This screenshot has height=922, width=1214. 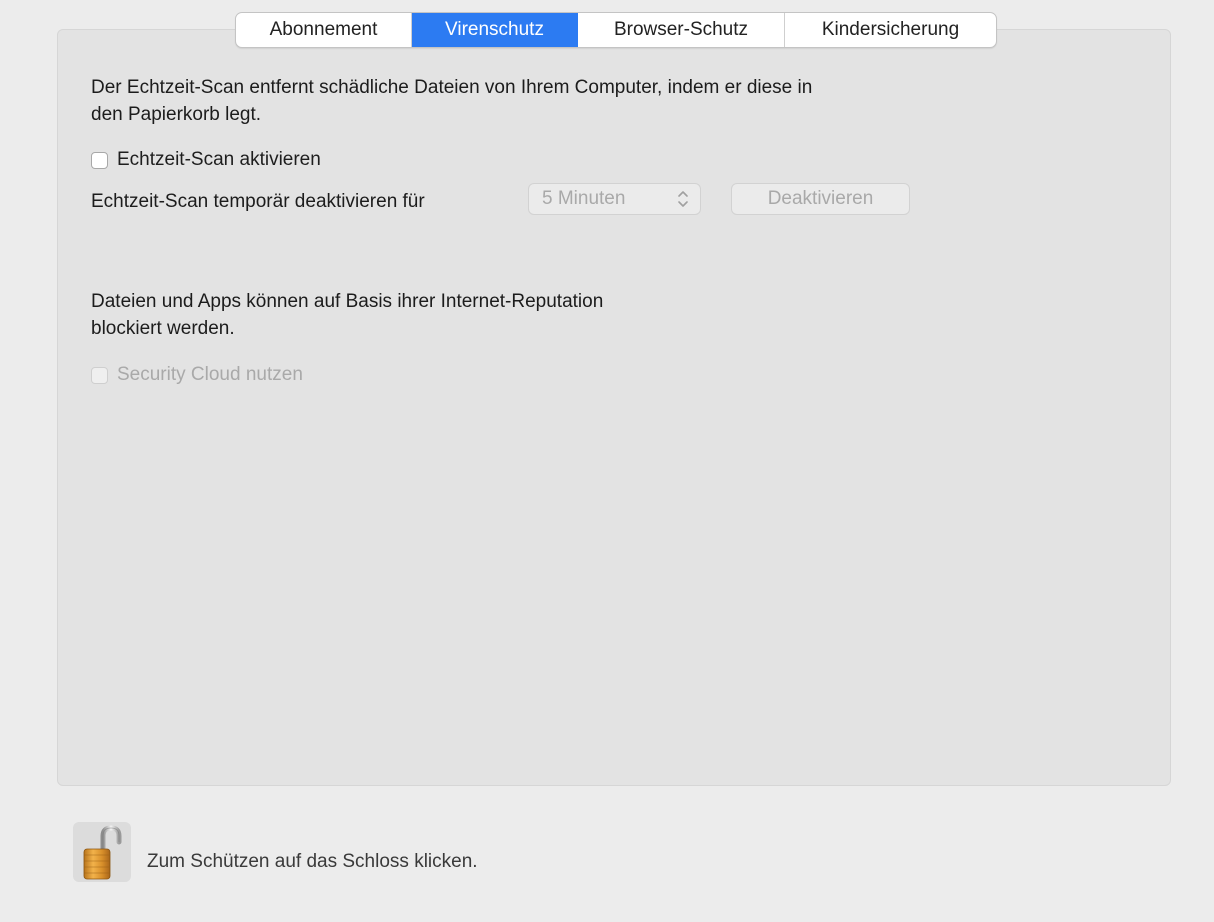 What do you see at coordinates (495, 30) in the screenshot?
I see `tab-virenschutz: Virenschutz` at bounding box center [495, 30].